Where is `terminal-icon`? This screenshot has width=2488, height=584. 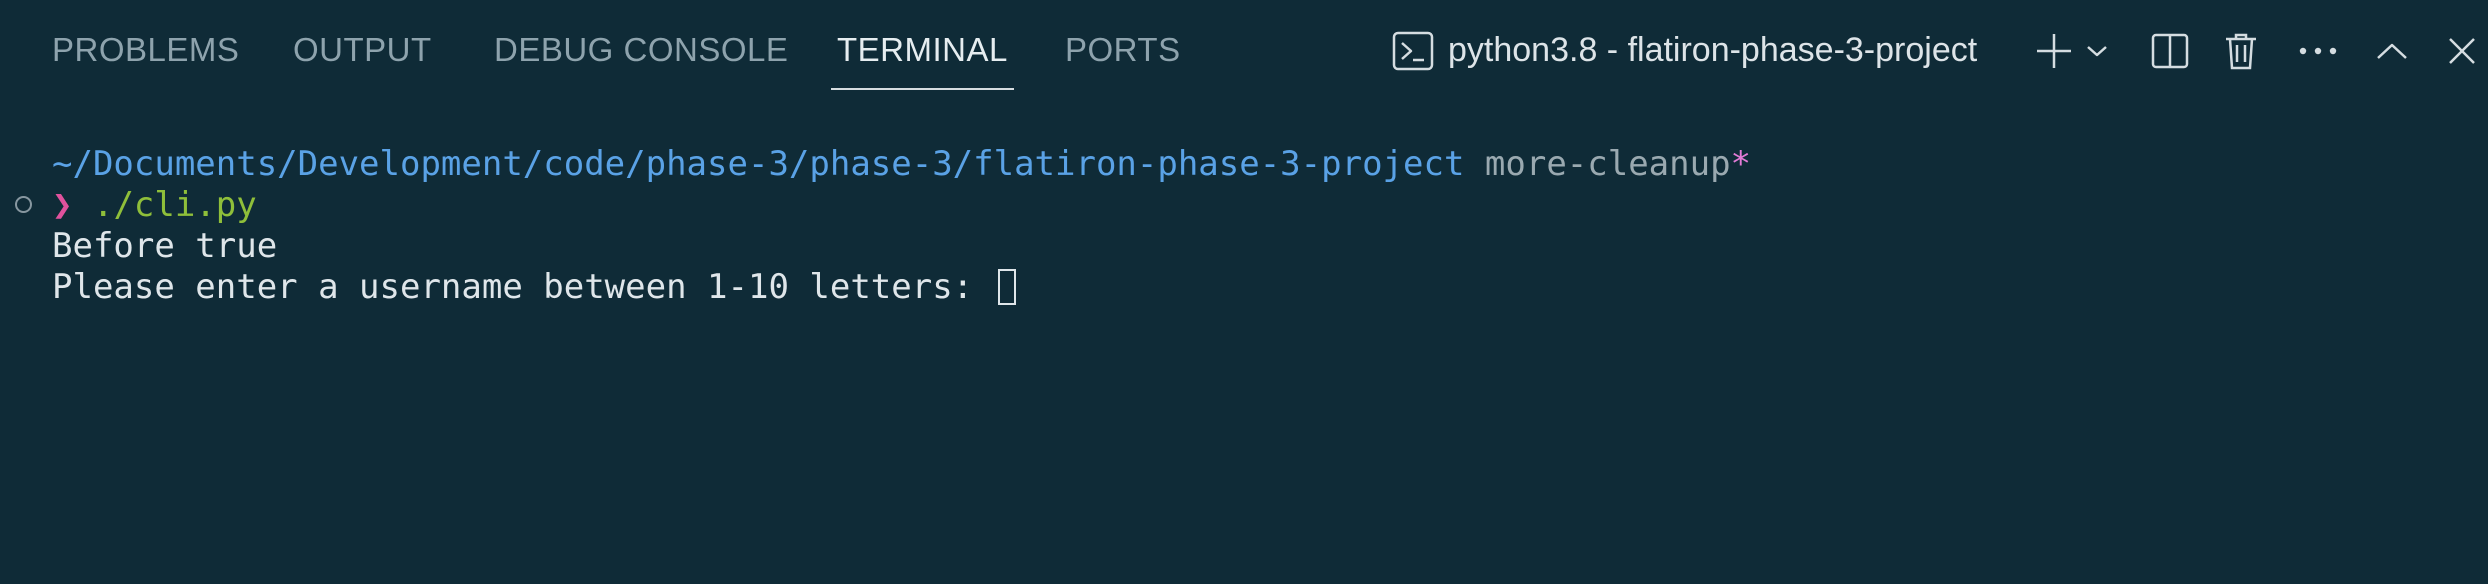 terminal-icon is located at coordinates (1413, 51).